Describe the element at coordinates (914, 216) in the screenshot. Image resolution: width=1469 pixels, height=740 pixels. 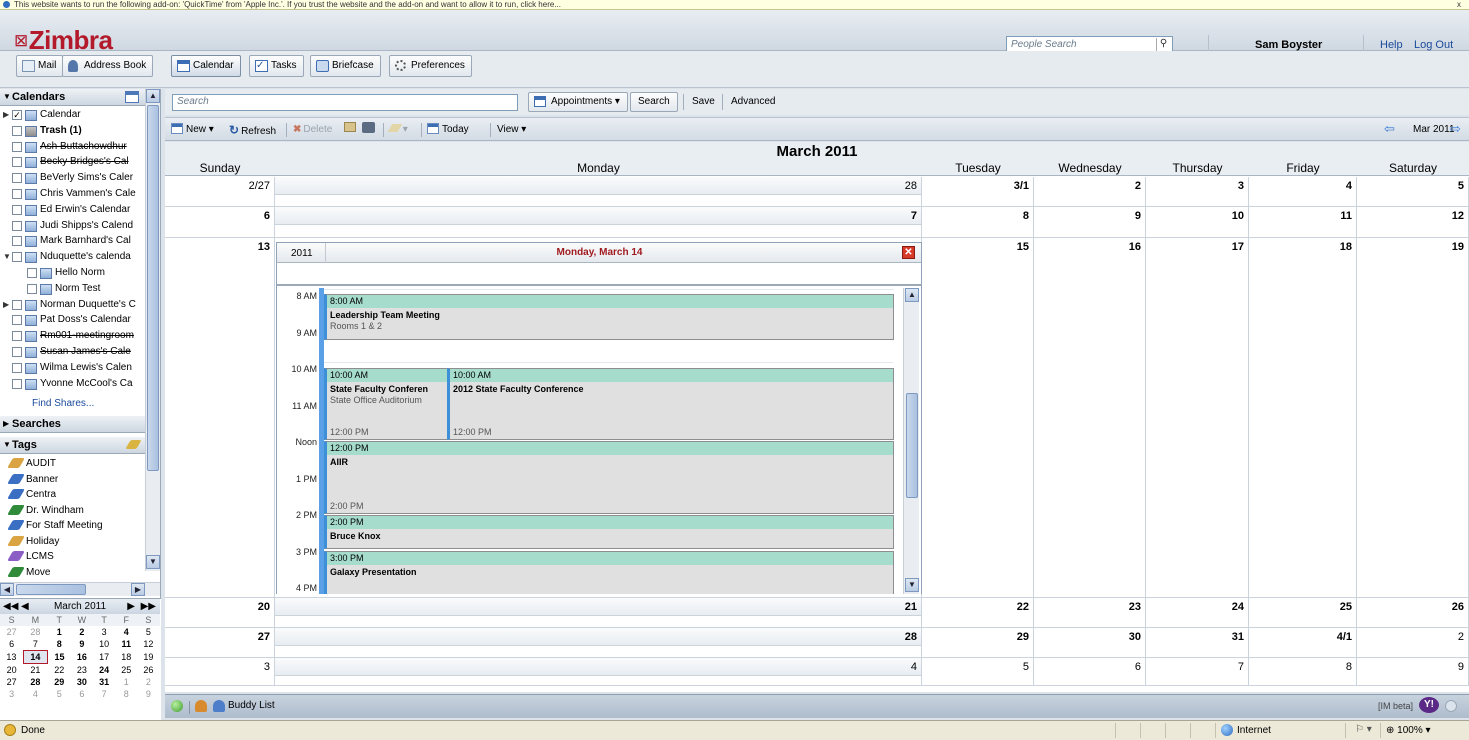
I see `day-number: 7` at that location.